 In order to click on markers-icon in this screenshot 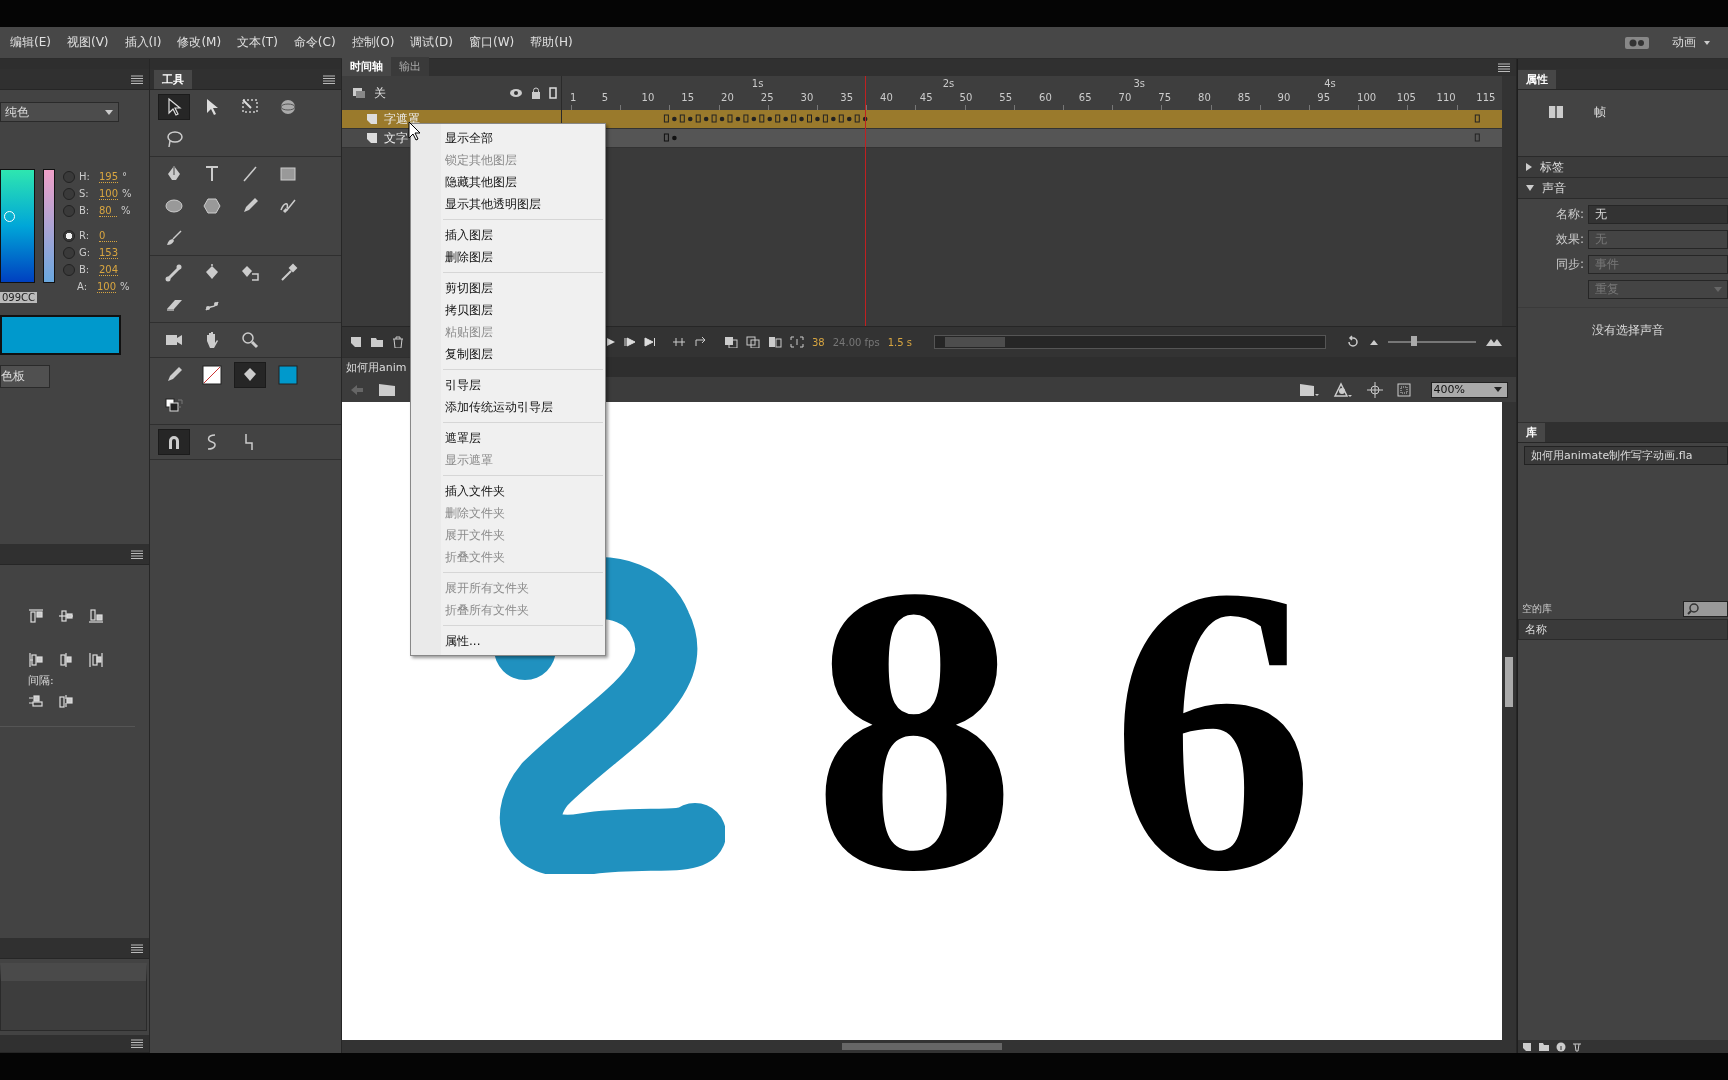, I will do `click(797, 342)`.